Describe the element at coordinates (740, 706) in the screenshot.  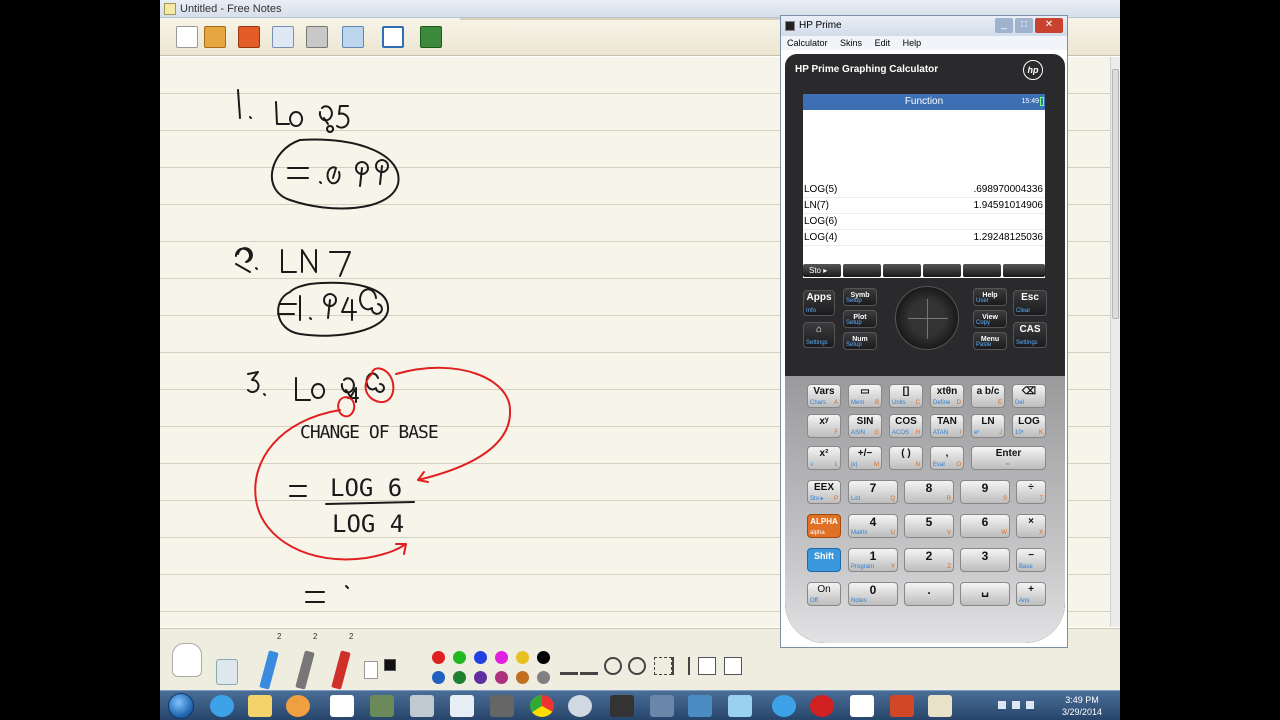
I see `window-task-icon` at that location.